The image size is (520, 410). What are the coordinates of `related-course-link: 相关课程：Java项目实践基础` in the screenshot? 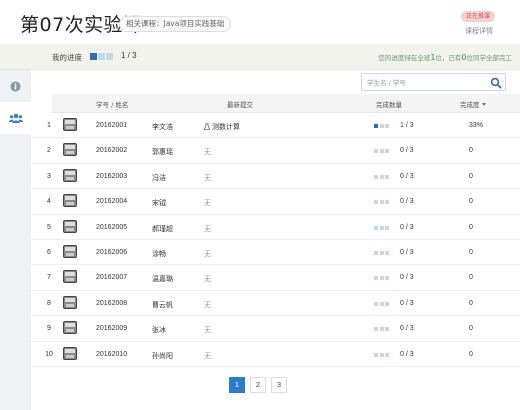 It's located at (175, 24).